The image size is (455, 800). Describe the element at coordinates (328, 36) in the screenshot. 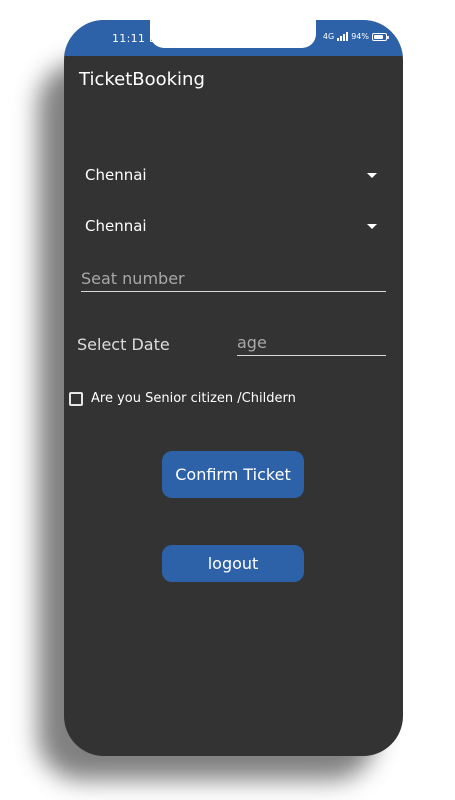

I see `network-type: 4G` at that location.